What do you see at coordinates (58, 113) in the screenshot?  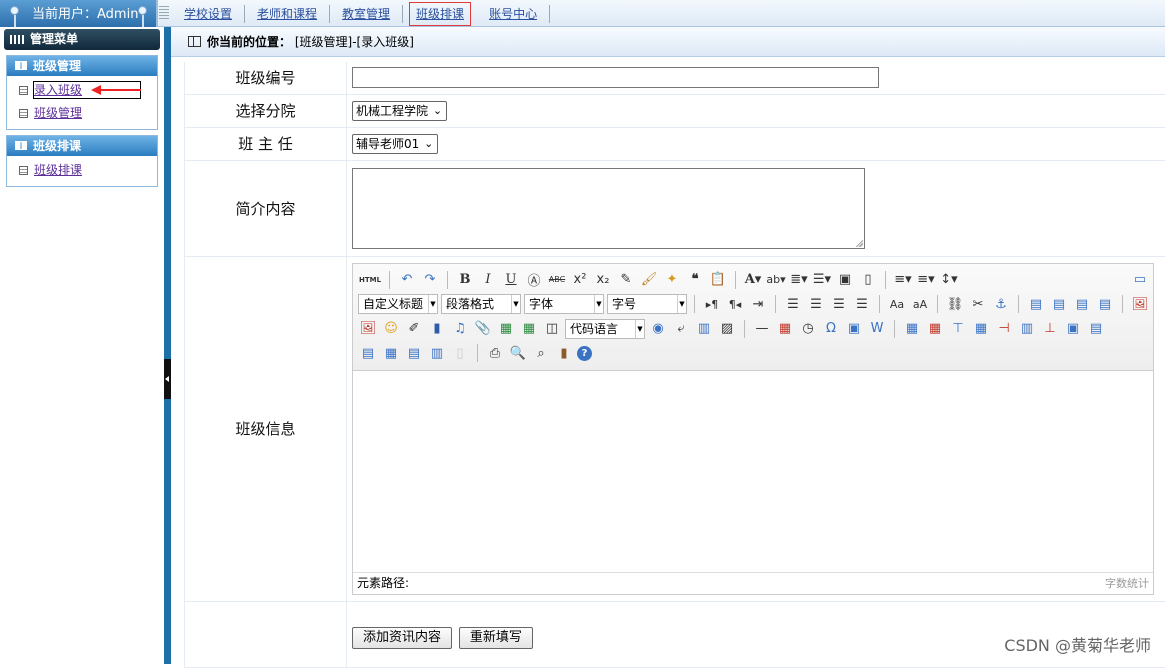 I see `sidebar-link-class-management: 班级管理` at bounding box center [58, 113].